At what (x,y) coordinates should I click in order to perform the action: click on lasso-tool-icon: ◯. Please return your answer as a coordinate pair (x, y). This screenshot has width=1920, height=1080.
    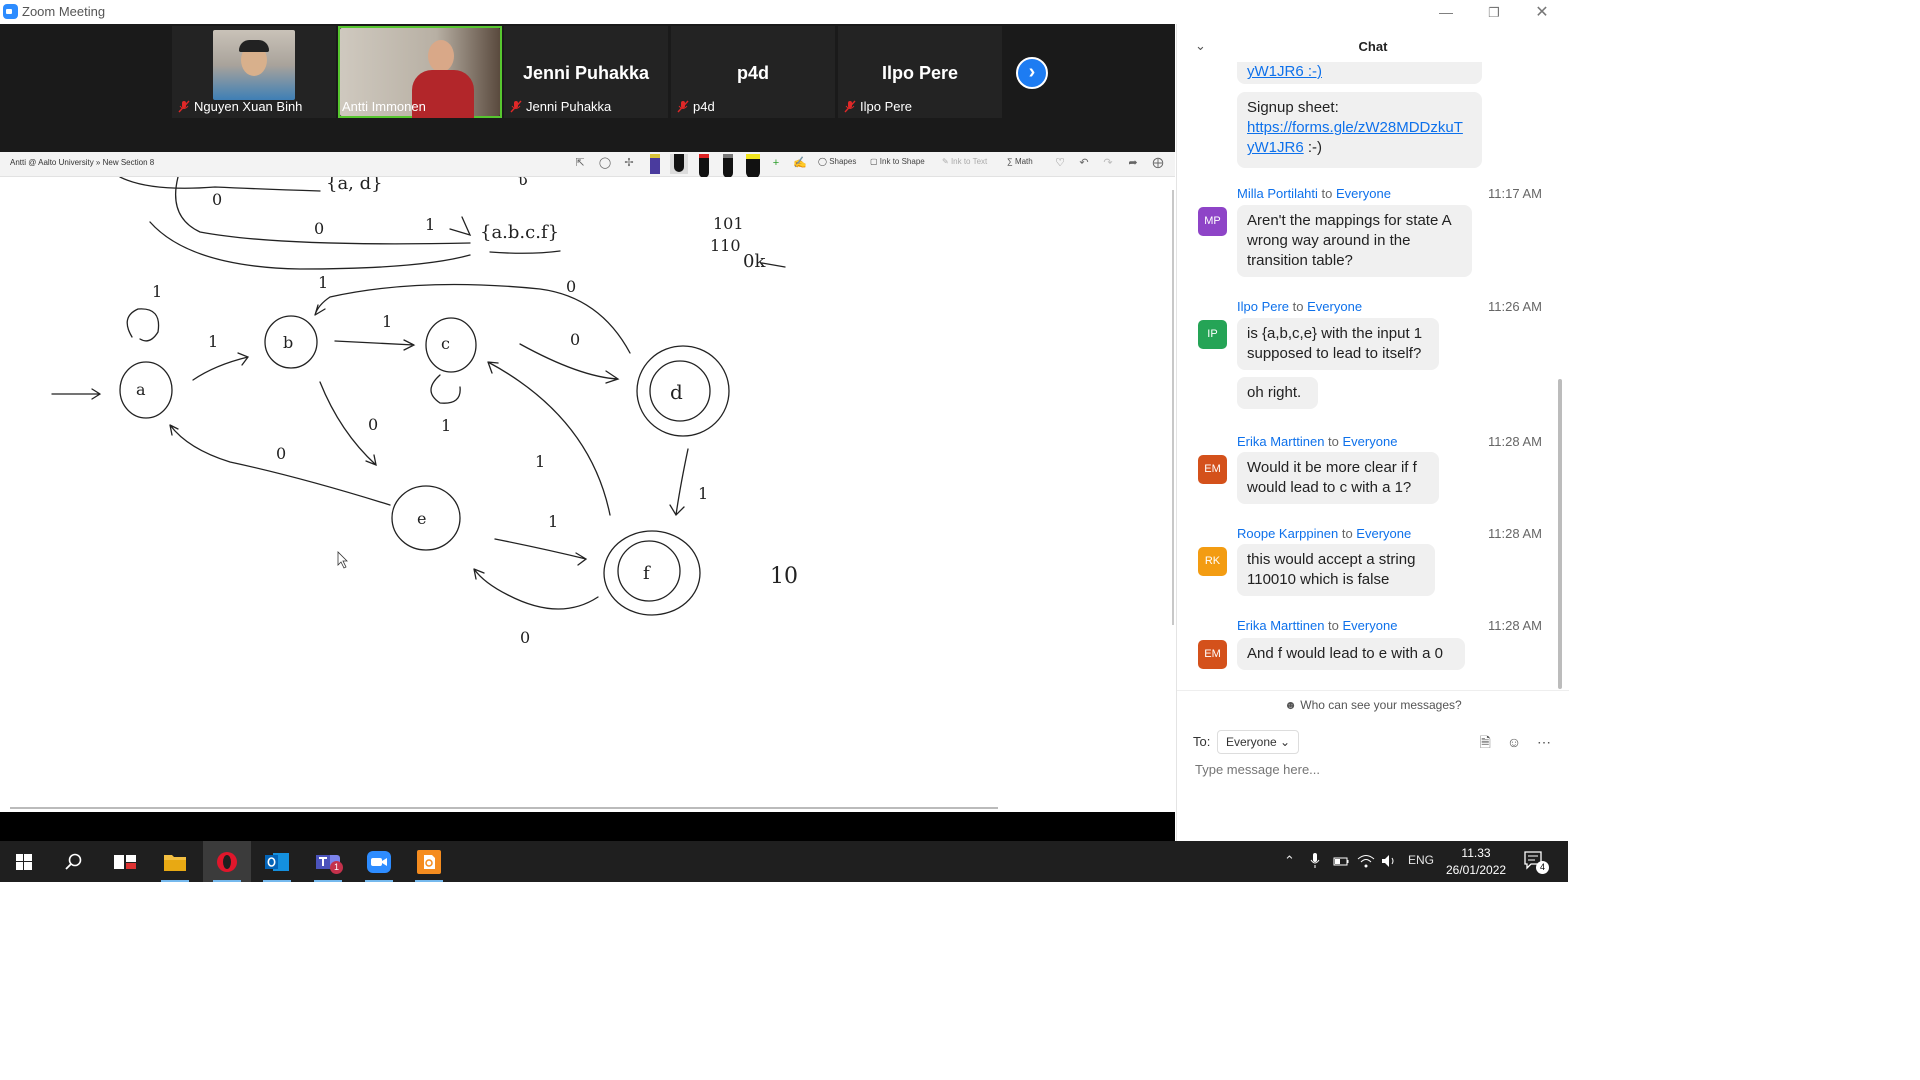
    Looking at the image, I should click on (605, 163).